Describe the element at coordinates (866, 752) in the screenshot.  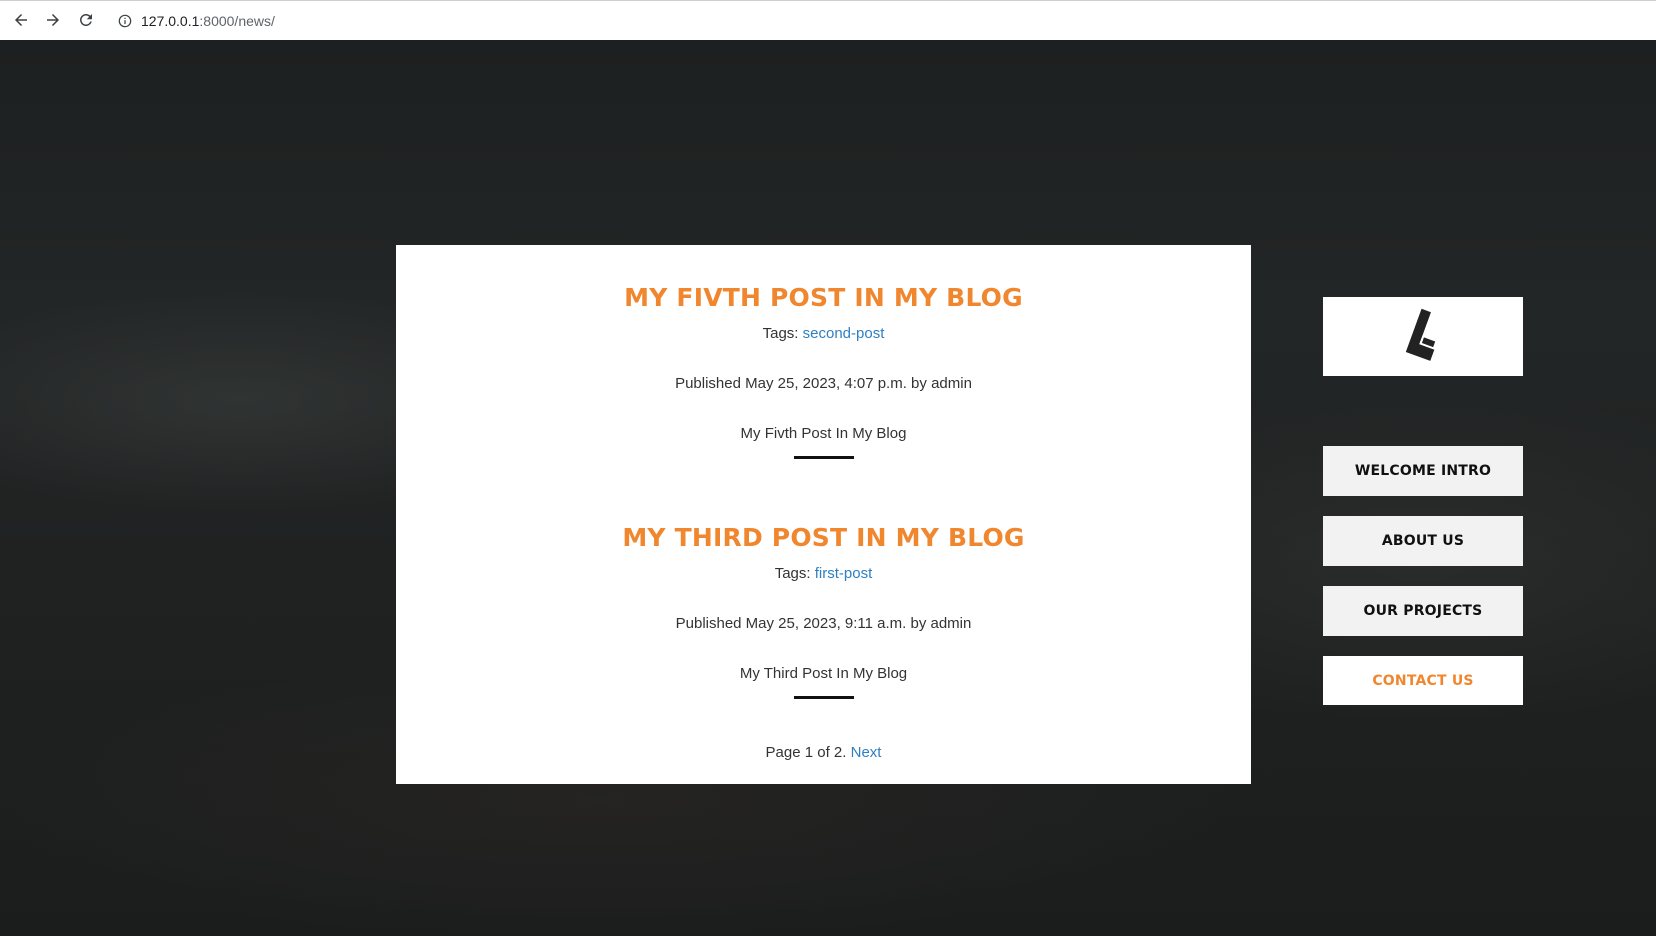
I see `next-page-link: Next` at that location.